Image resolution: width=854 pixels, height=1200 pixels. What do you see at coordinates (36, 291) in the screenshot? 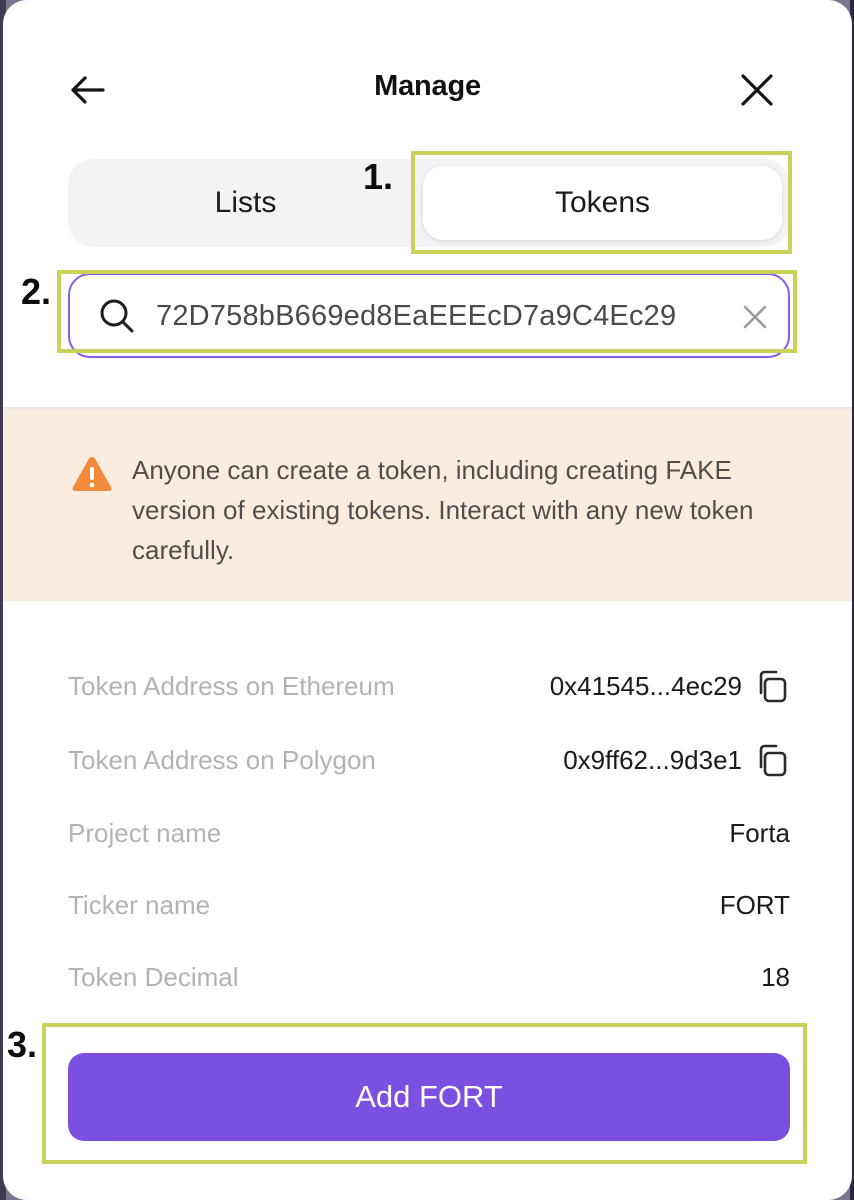
I see `step-label-2: 2.` at bounding box center [36, 291].